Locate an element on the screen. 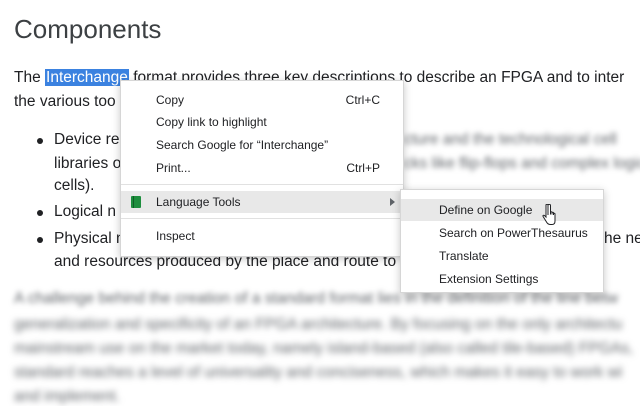 The height and width of the screenshot is (406, 640). blurred-text: cture and the technological cell is located at coordinates (510, 139).